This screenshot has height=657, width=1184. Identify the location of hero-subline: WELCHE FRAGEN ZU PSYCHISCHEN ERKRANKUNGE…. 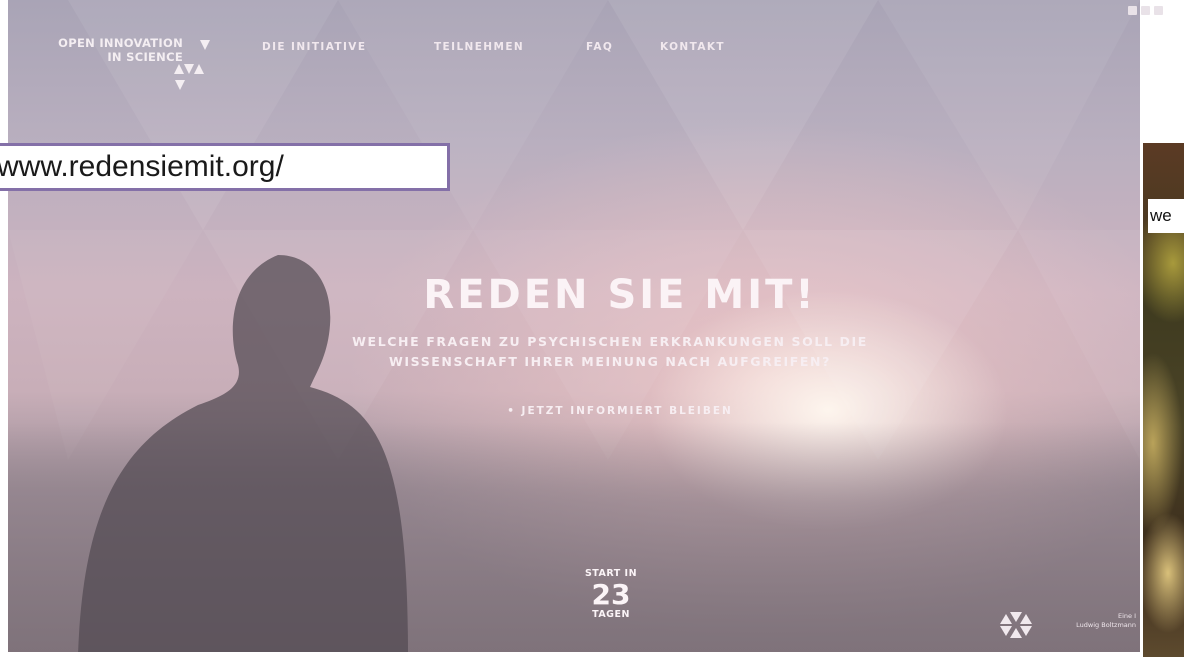
(610, 352).